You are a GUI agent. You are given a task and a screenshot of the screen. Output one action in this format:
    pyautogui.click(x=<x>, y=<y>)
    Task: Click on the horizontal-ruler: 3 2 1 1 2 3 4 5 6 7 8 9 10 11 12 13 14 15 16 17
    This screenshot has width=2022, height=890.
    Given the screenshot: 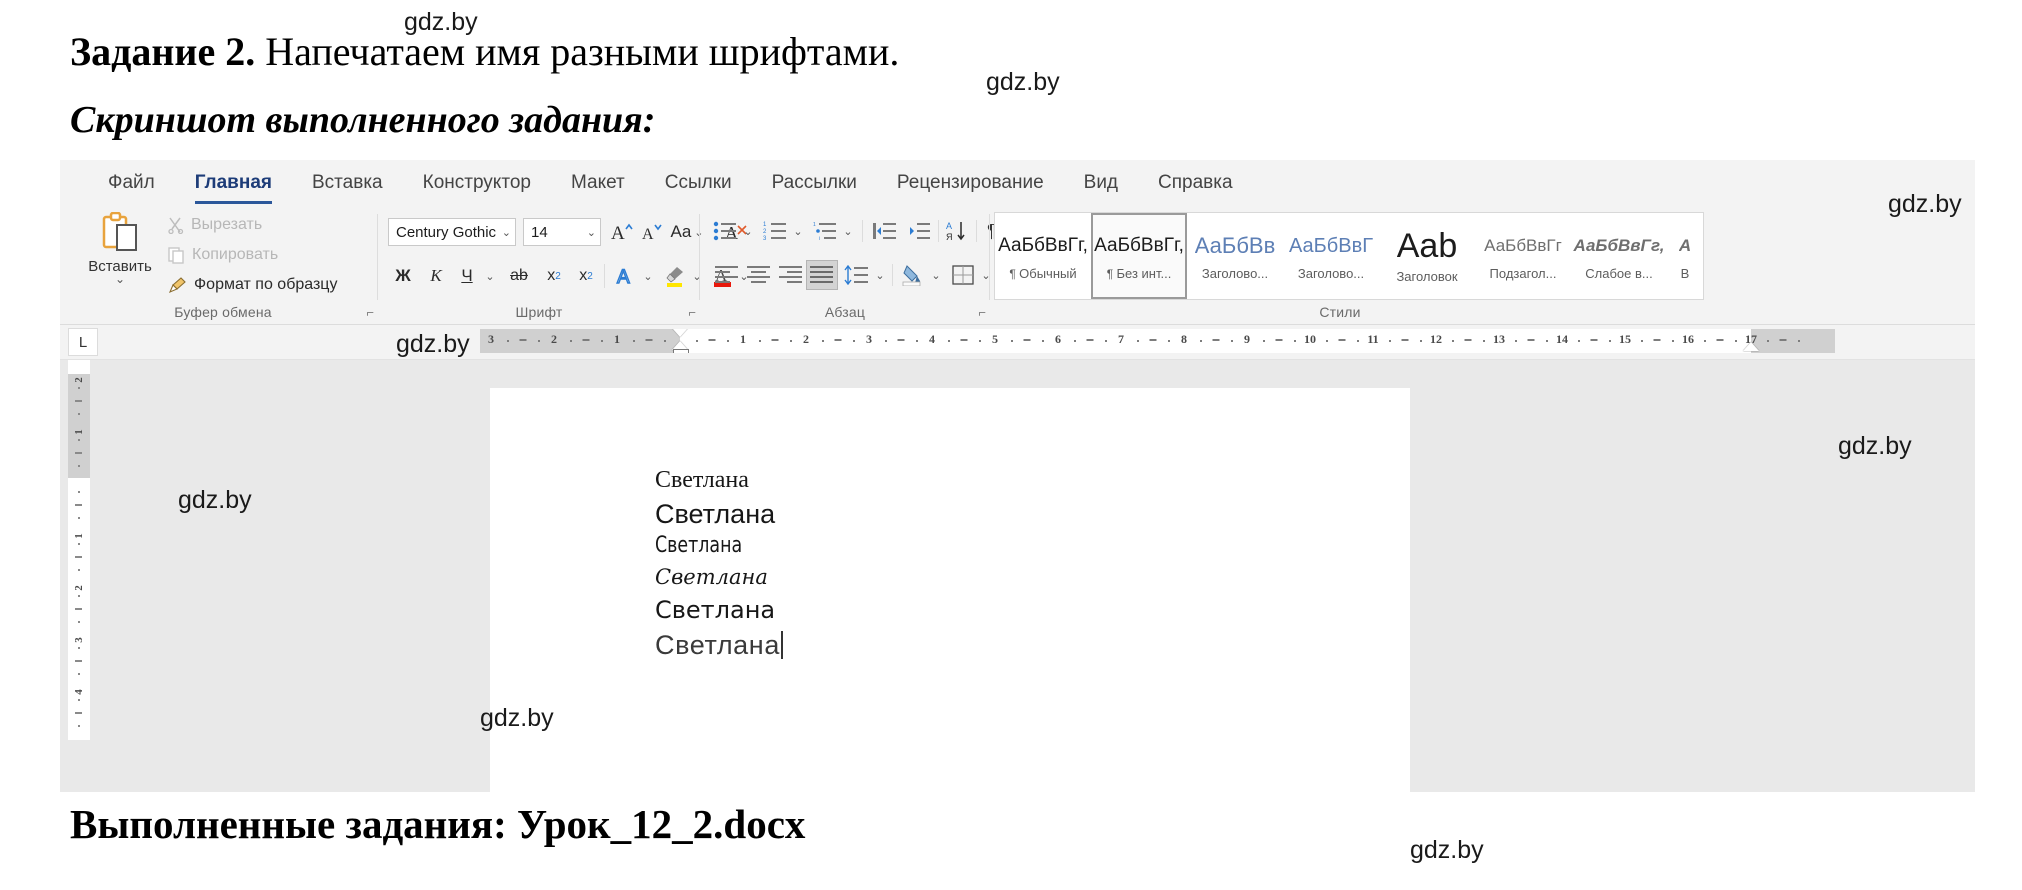 What is the action you would take?
    pyautogui.click(x=1157, y=341)
    